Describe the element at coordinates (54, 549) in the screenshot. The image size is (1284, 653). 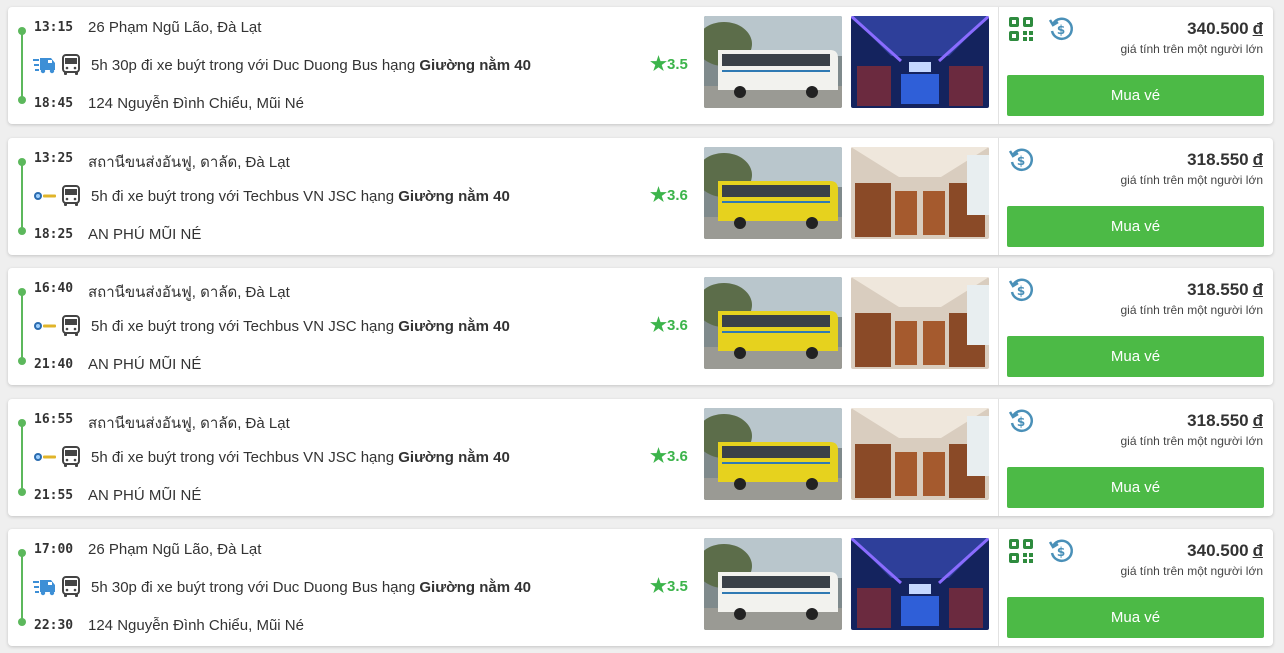
I see `departure-time: 17:00` at that location.